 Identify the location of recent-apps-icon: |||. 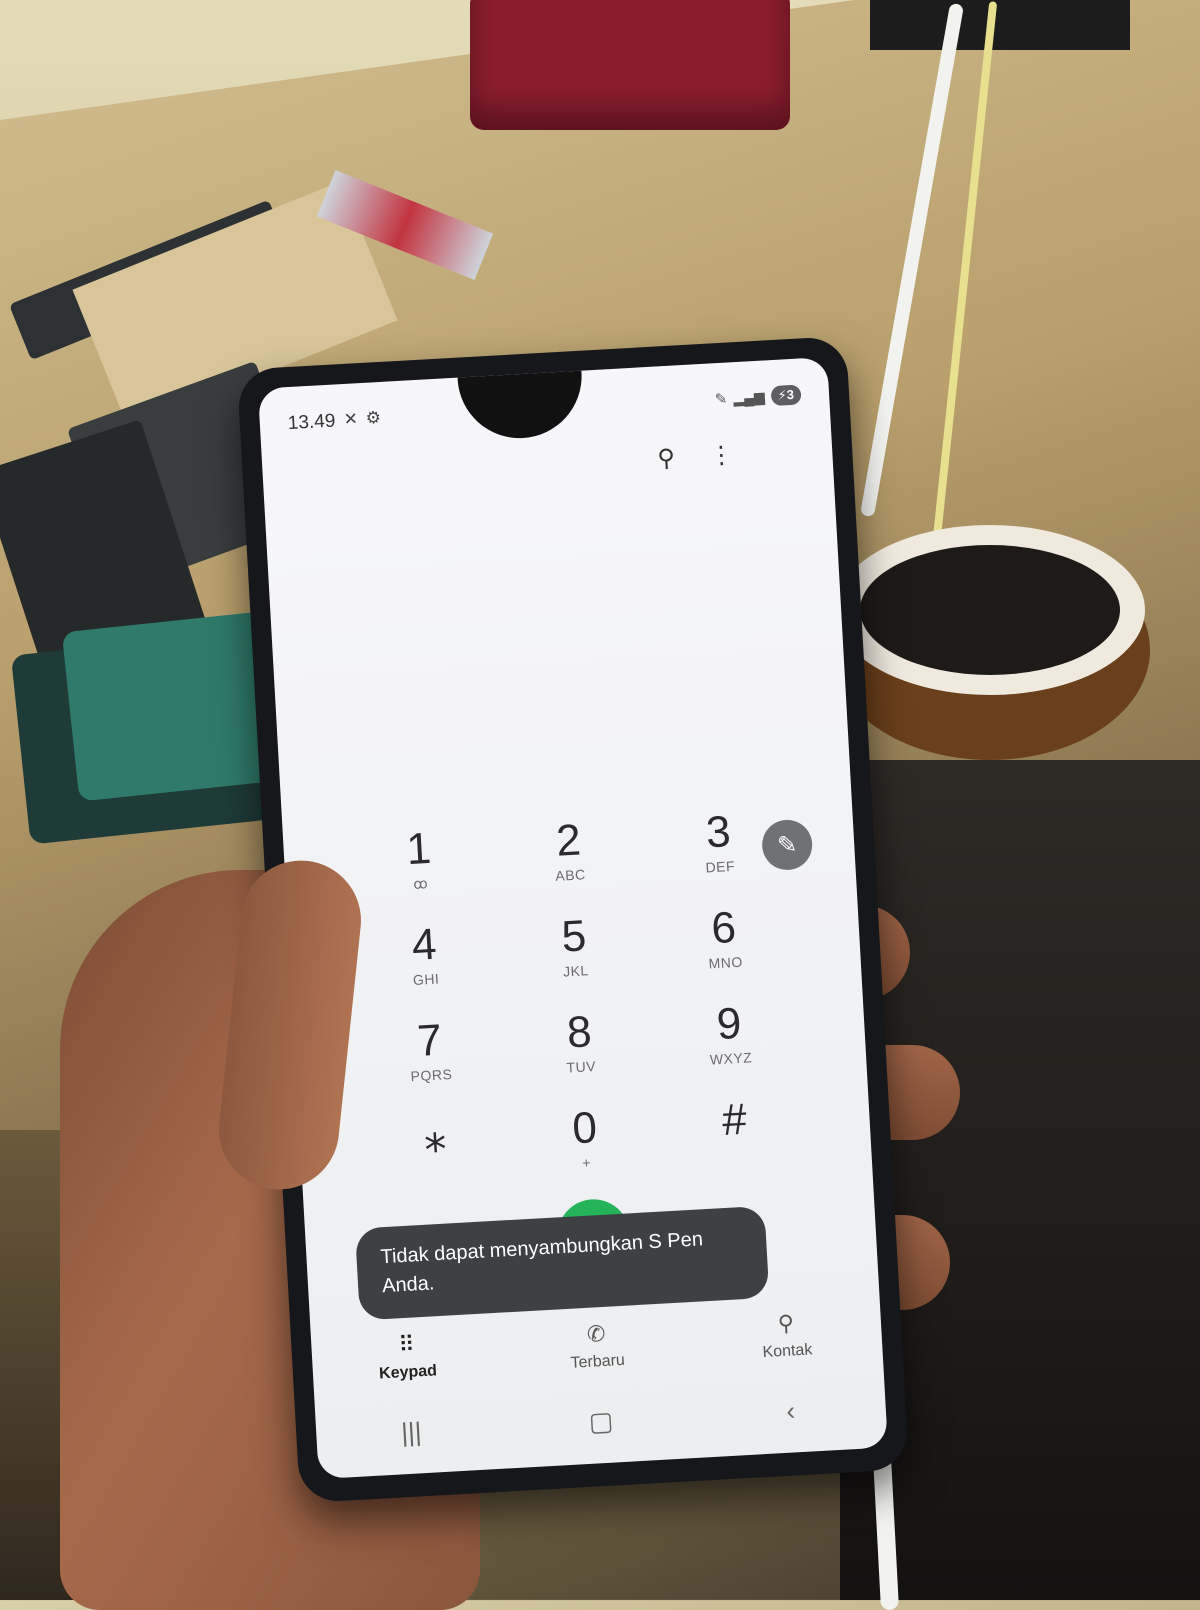
(411, 1432).